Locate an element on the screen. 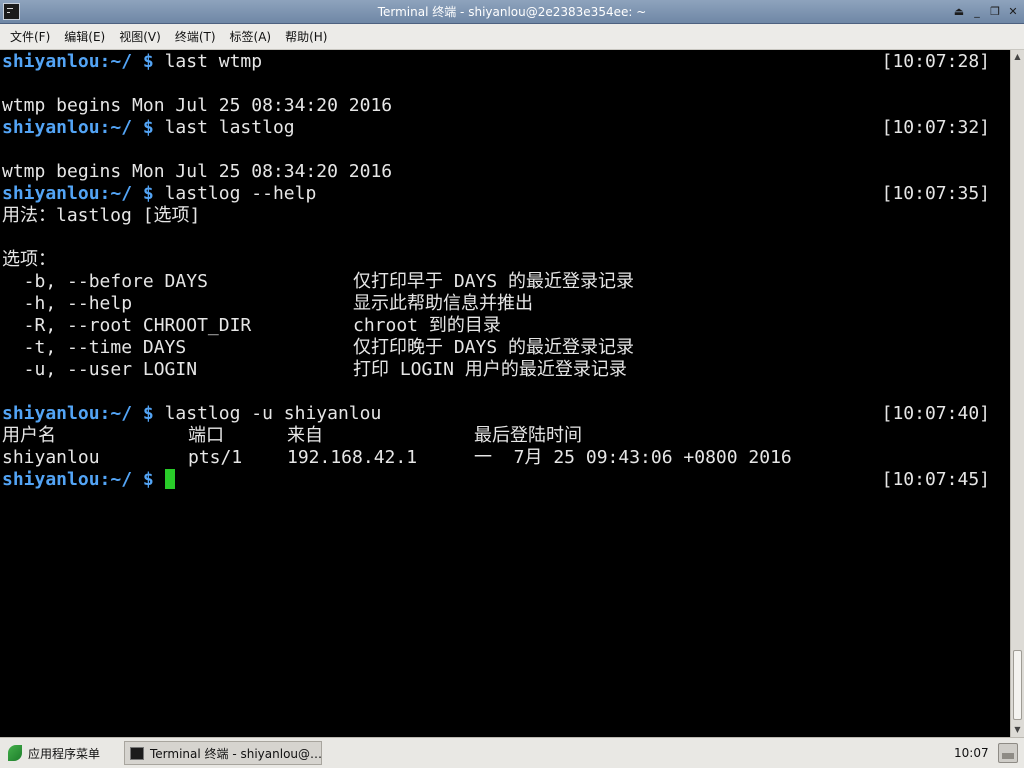 This screenshot has height=768, width=1024. text-cursor is located at coordinates (169, 479).